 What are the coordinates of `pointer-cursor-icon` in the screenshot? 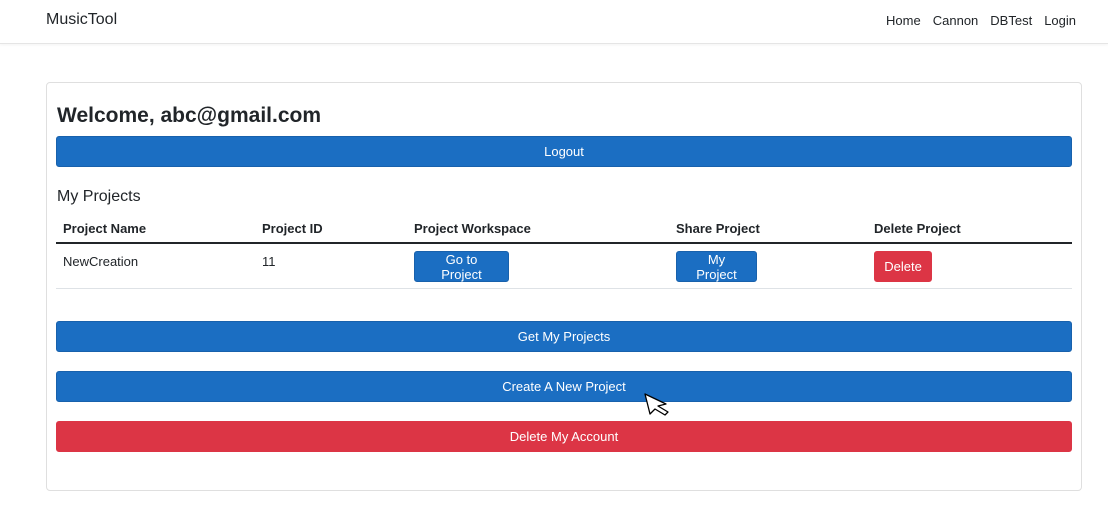 It's located at (656, 404).